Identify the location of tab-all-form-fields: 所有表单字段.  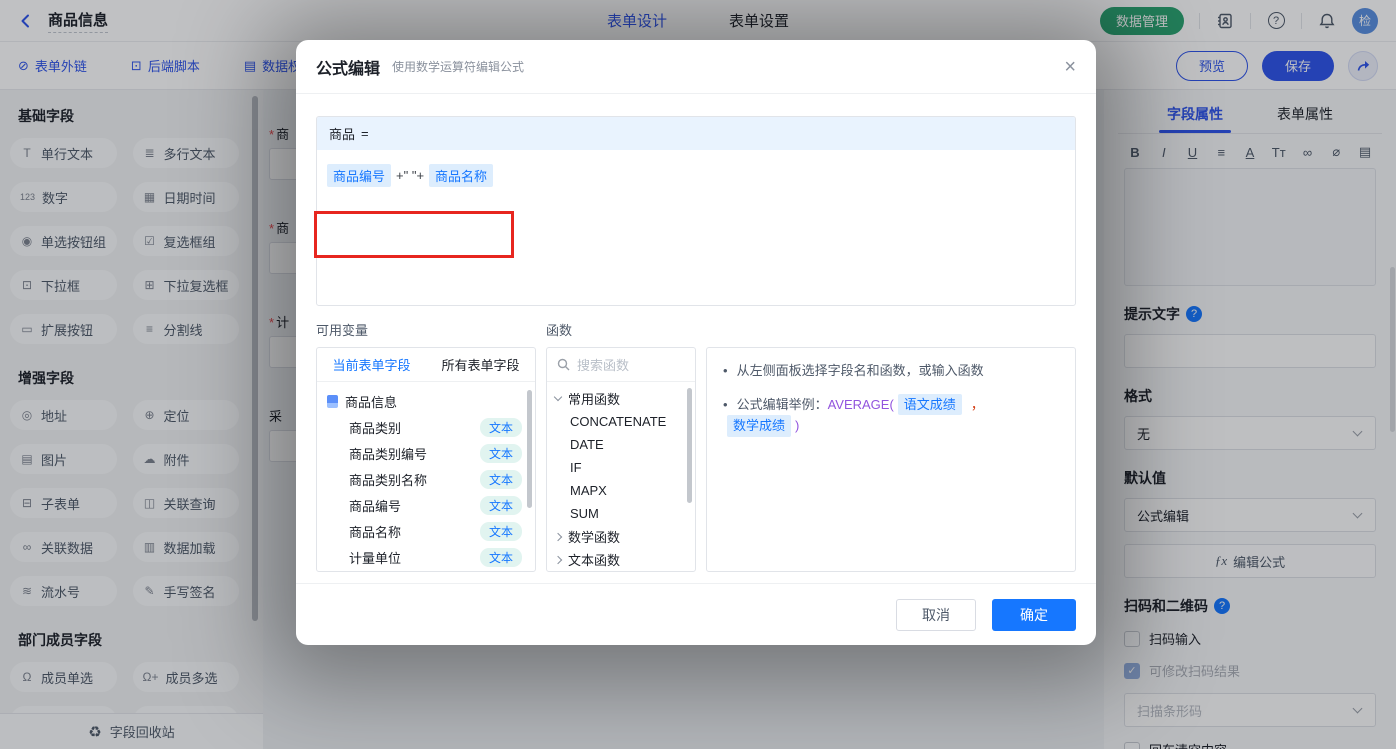
(480, 364).